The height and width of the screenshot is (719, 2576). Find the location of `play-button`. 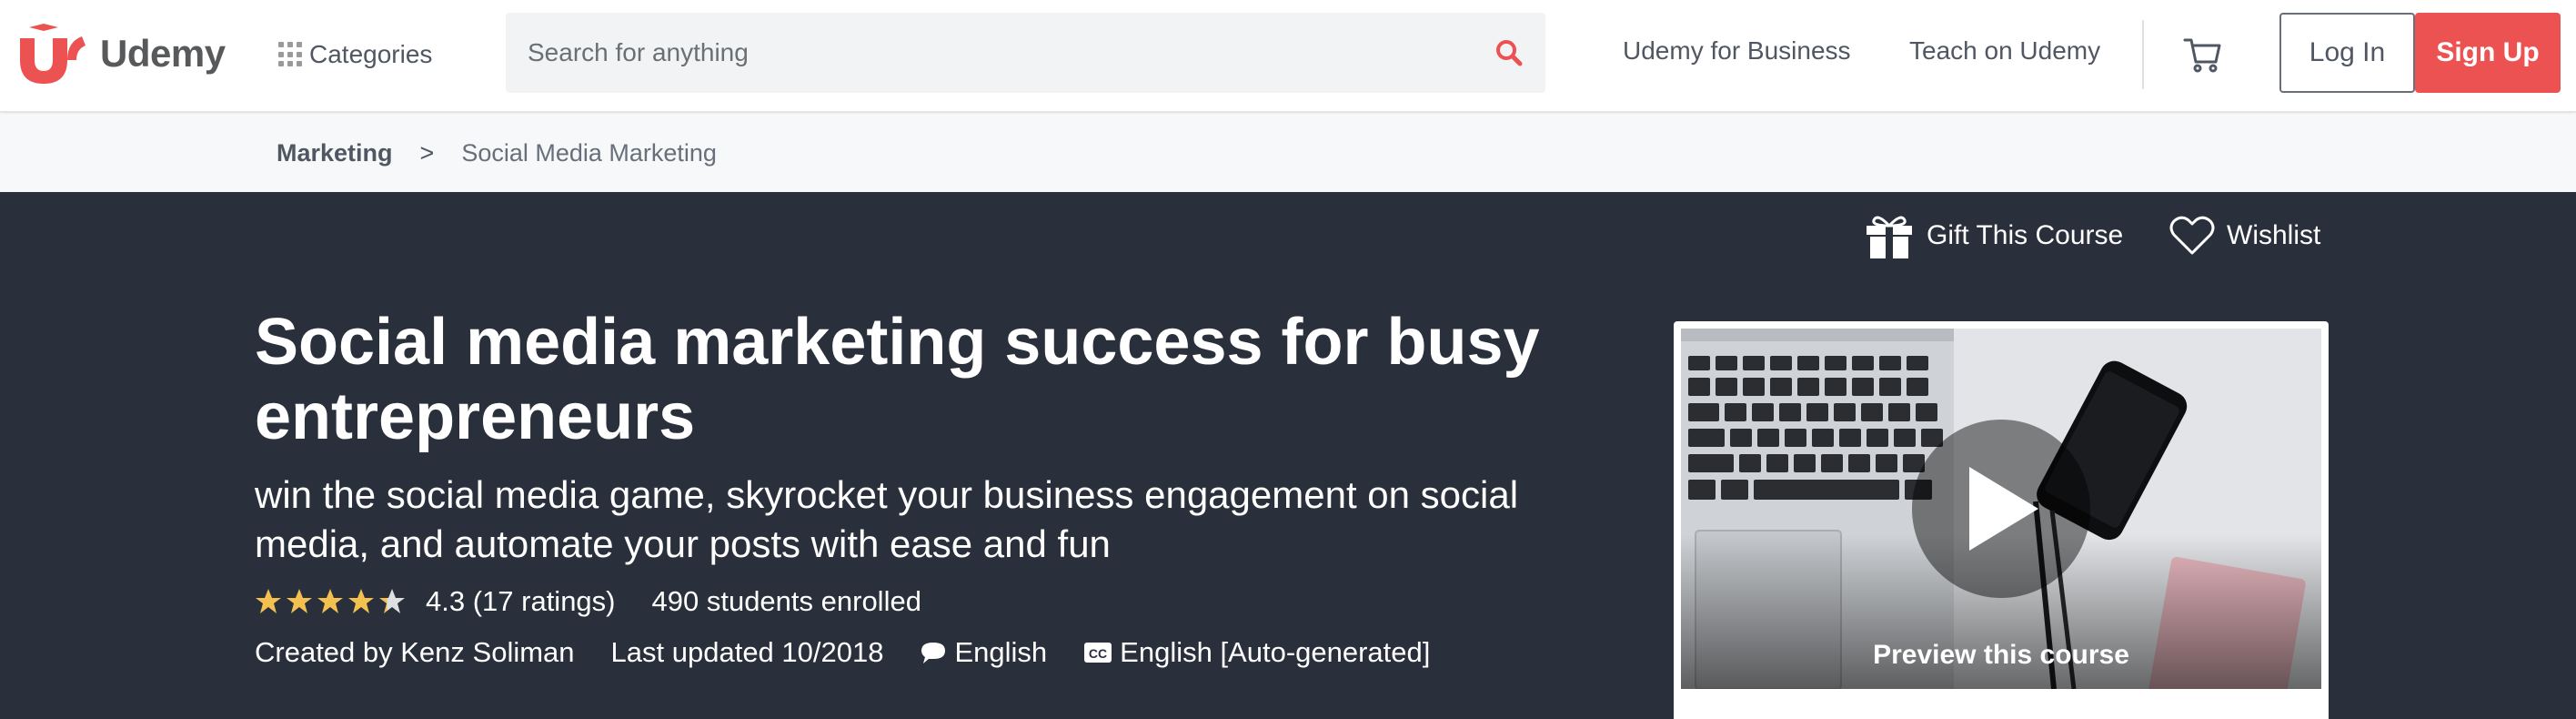

play-button is located at coordinates (2001, 509).